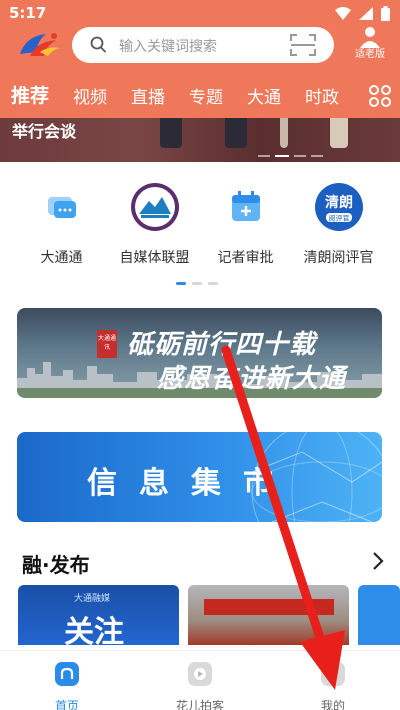  Describe the element at coordinates (264, 95) in the screenshot. I see `tab-datong: 大通` at that location.